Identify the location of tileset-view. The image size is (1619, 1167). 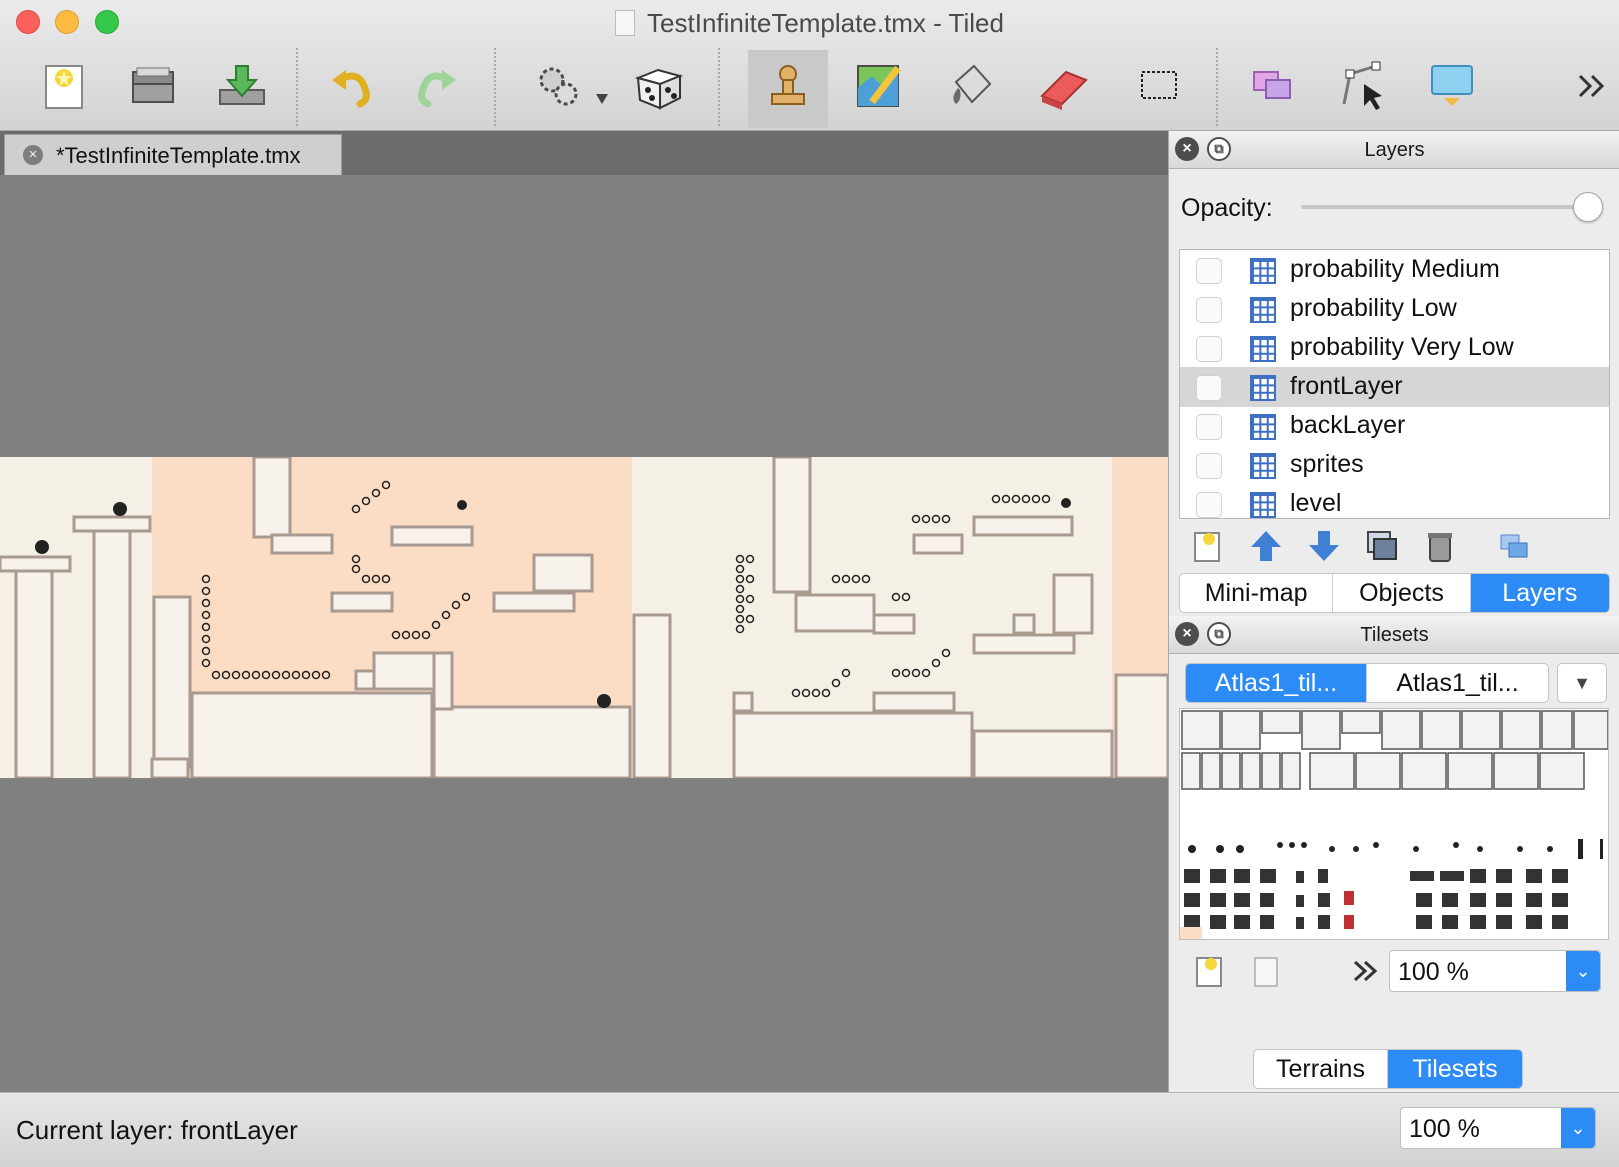
(1394, 824).